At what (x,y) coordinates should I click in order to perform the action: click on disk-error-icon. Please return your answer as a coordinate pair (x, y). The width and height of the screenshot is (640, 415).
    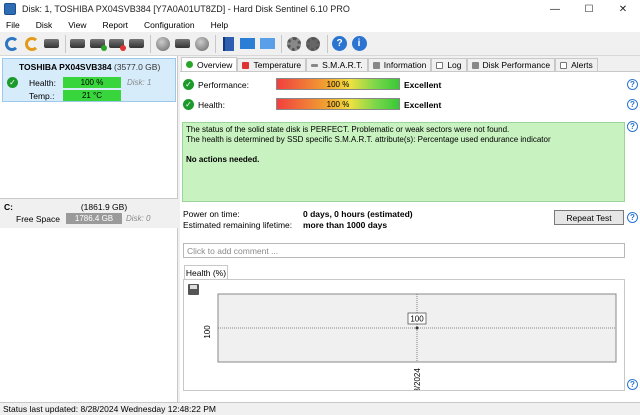
    Looking at the image, I should click on (117, 45).